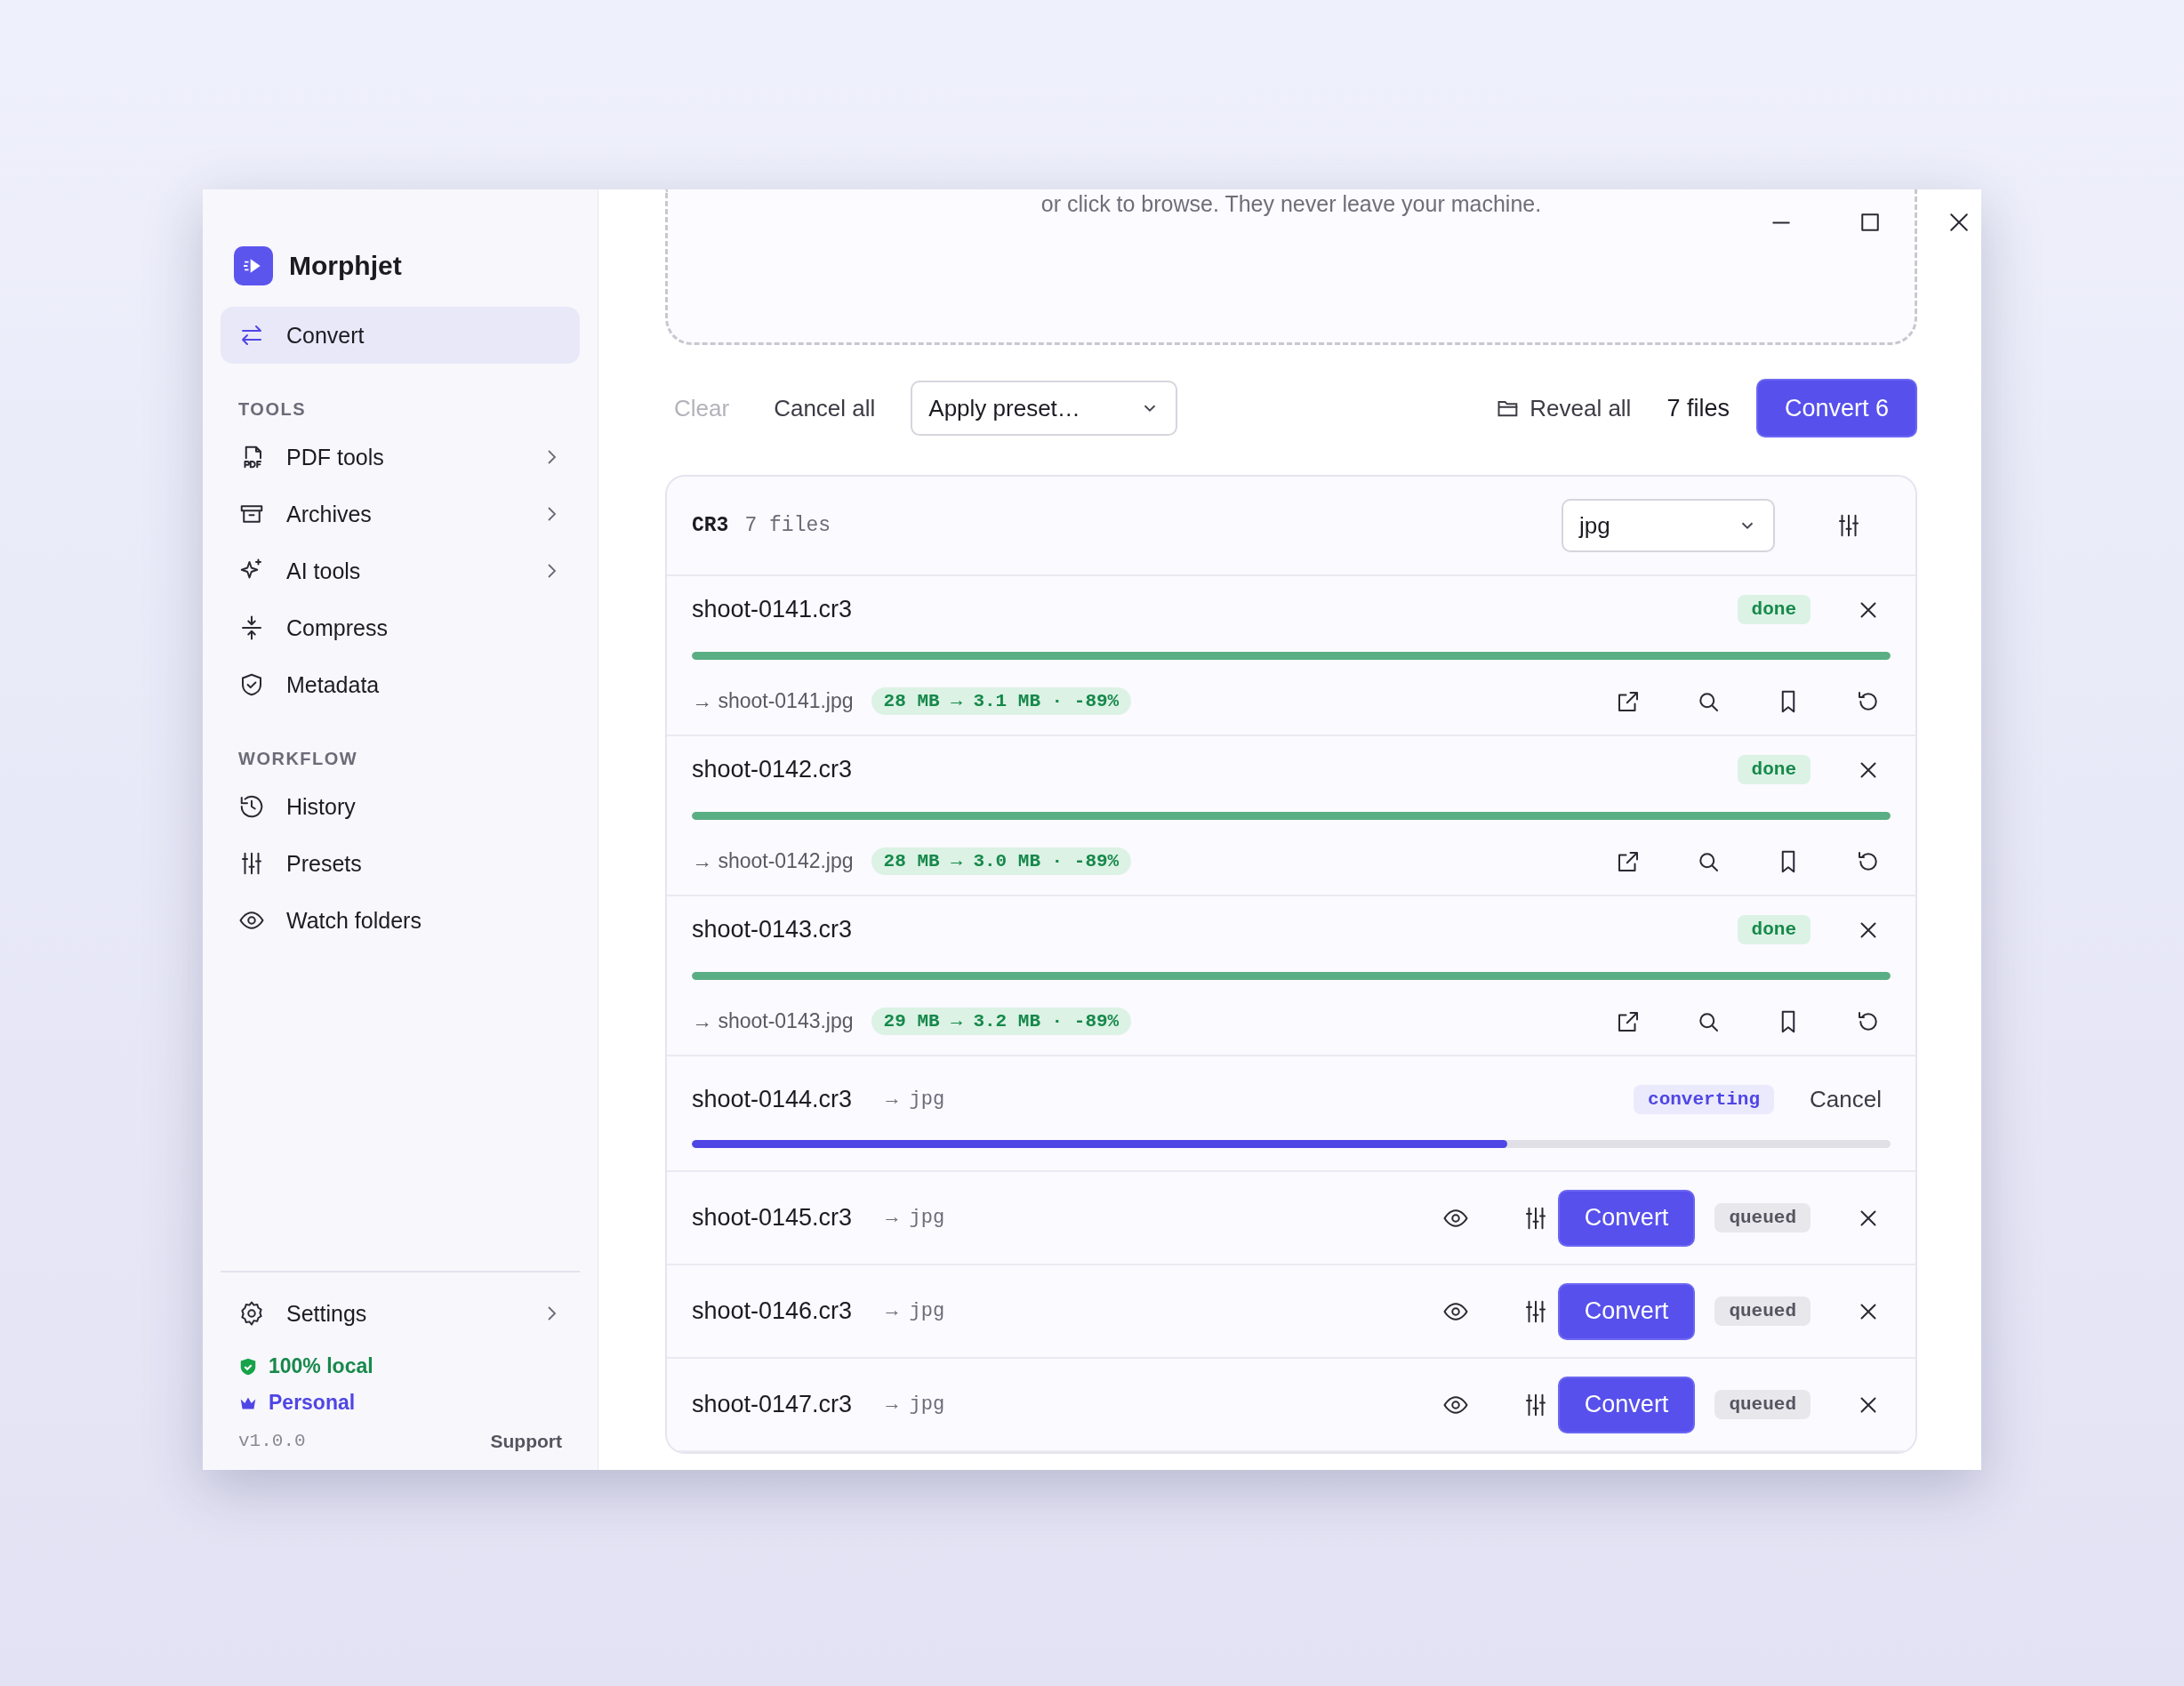 Image resolution: width=2184 pixels, height=1686 pixels. What do you see at coordinates (772, 1311) in the screenshot?
I see `file-name: shoot-0146.cr3` at bounding box center [772, 1311].